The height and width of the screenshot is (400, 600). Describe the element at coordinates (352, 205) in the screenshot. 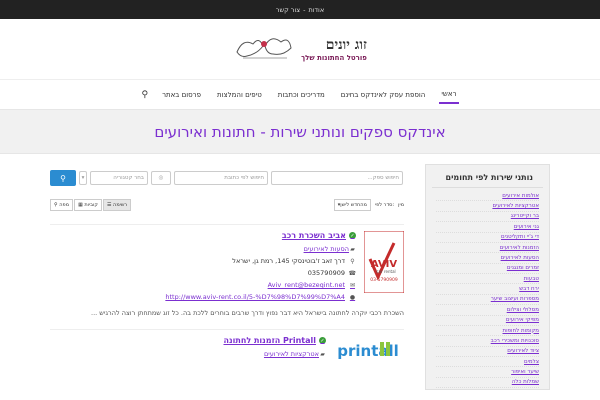

I see `sort-select: ▾ מהחדש לישן` at that location.